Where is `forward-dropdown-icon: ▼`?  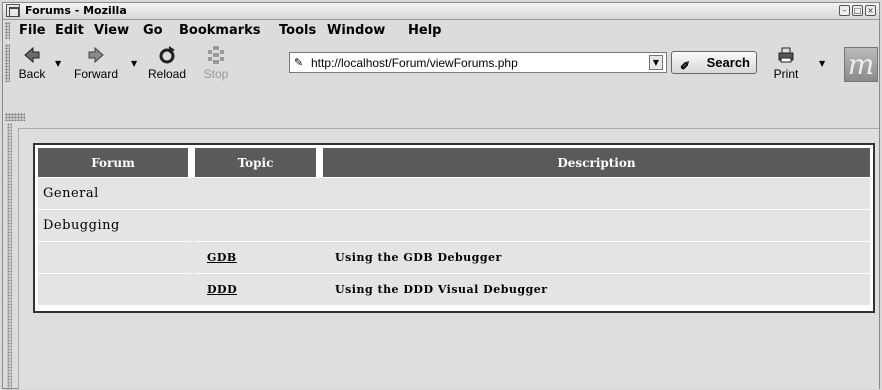
forward-dropdown-icon: ▼ is located at coordinates (134, 63).